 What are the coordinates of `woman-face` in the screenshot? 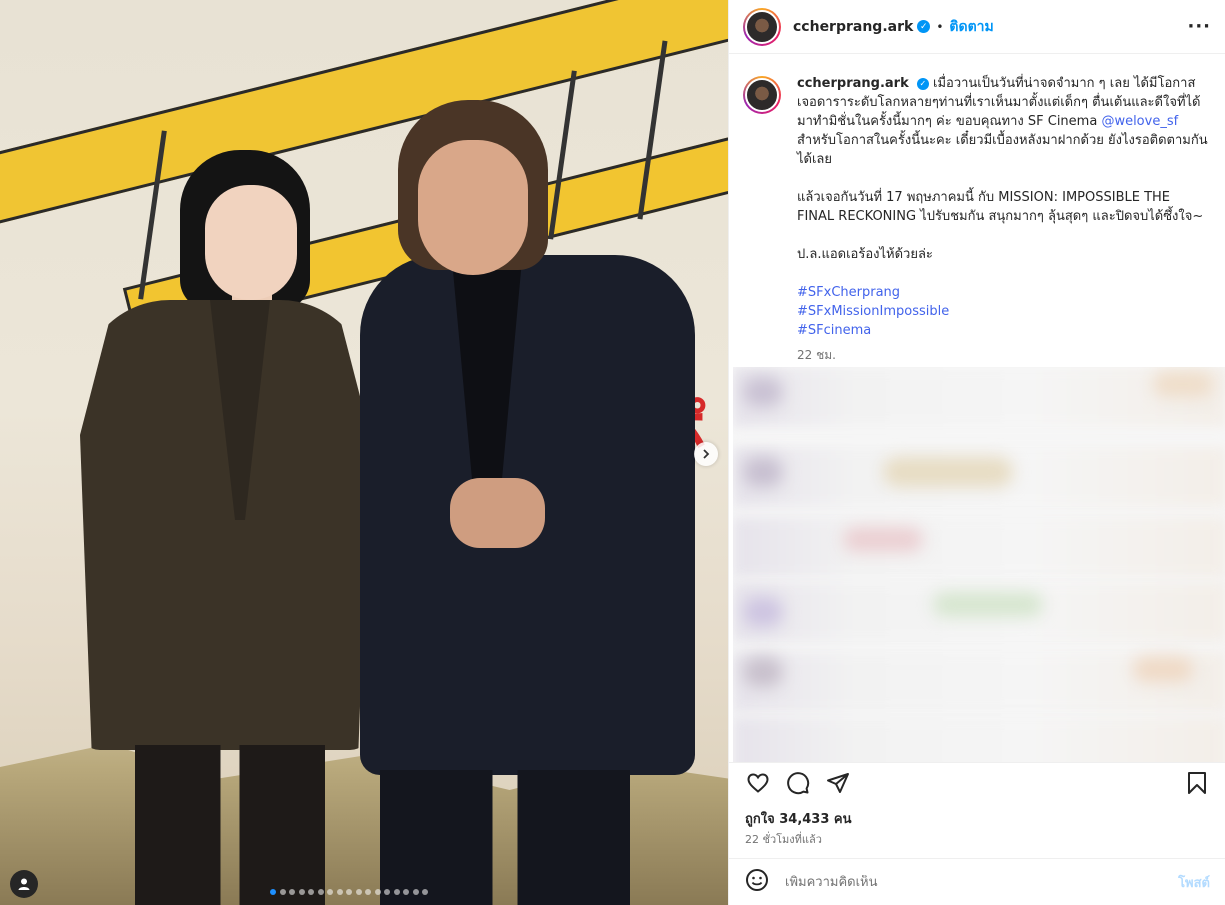 It's located at (251, 242).